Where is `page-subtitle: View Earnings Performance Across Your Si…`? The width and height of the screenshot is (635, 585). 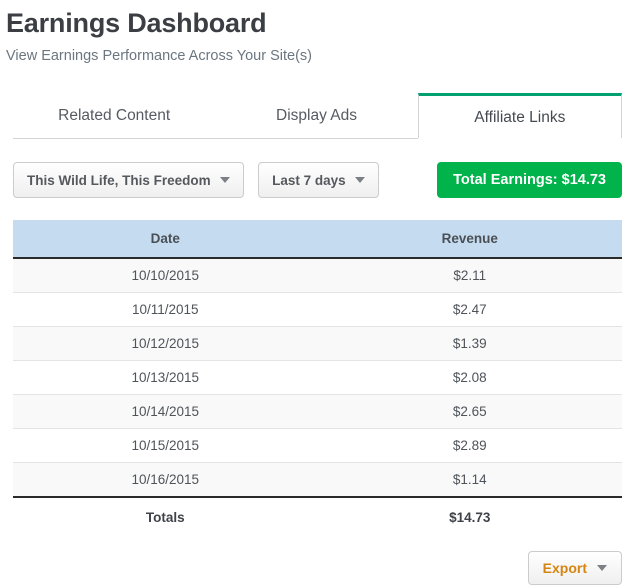 page-subtitle: View Earnings Performance Across Your Si… is located at coordinates (159, 56).